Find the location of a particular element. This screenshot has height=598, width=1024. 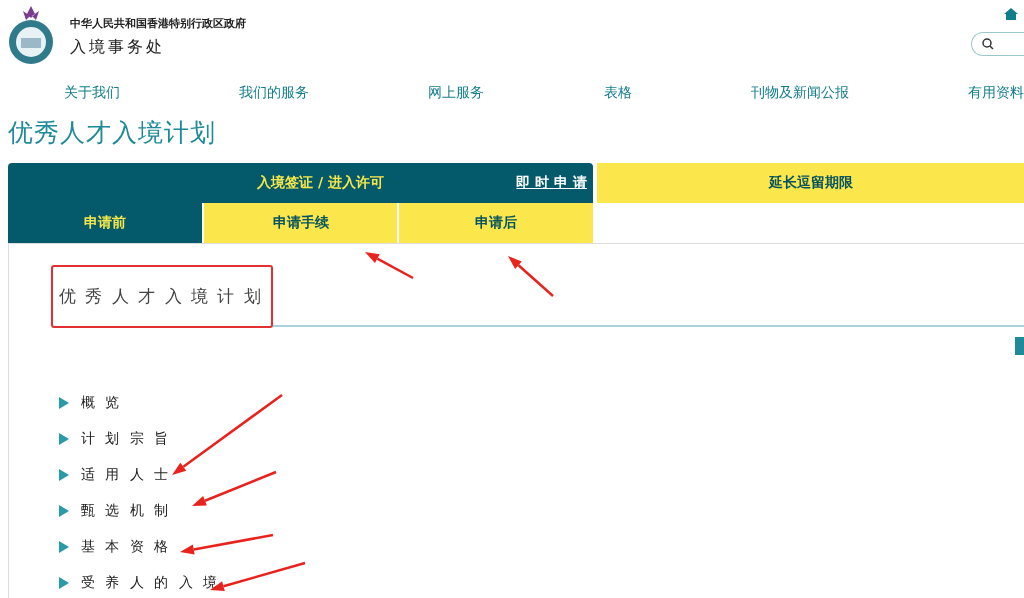

tab: 入境签证 / 进入许可 即 时 申 请 is located at coordinates (300, 183).